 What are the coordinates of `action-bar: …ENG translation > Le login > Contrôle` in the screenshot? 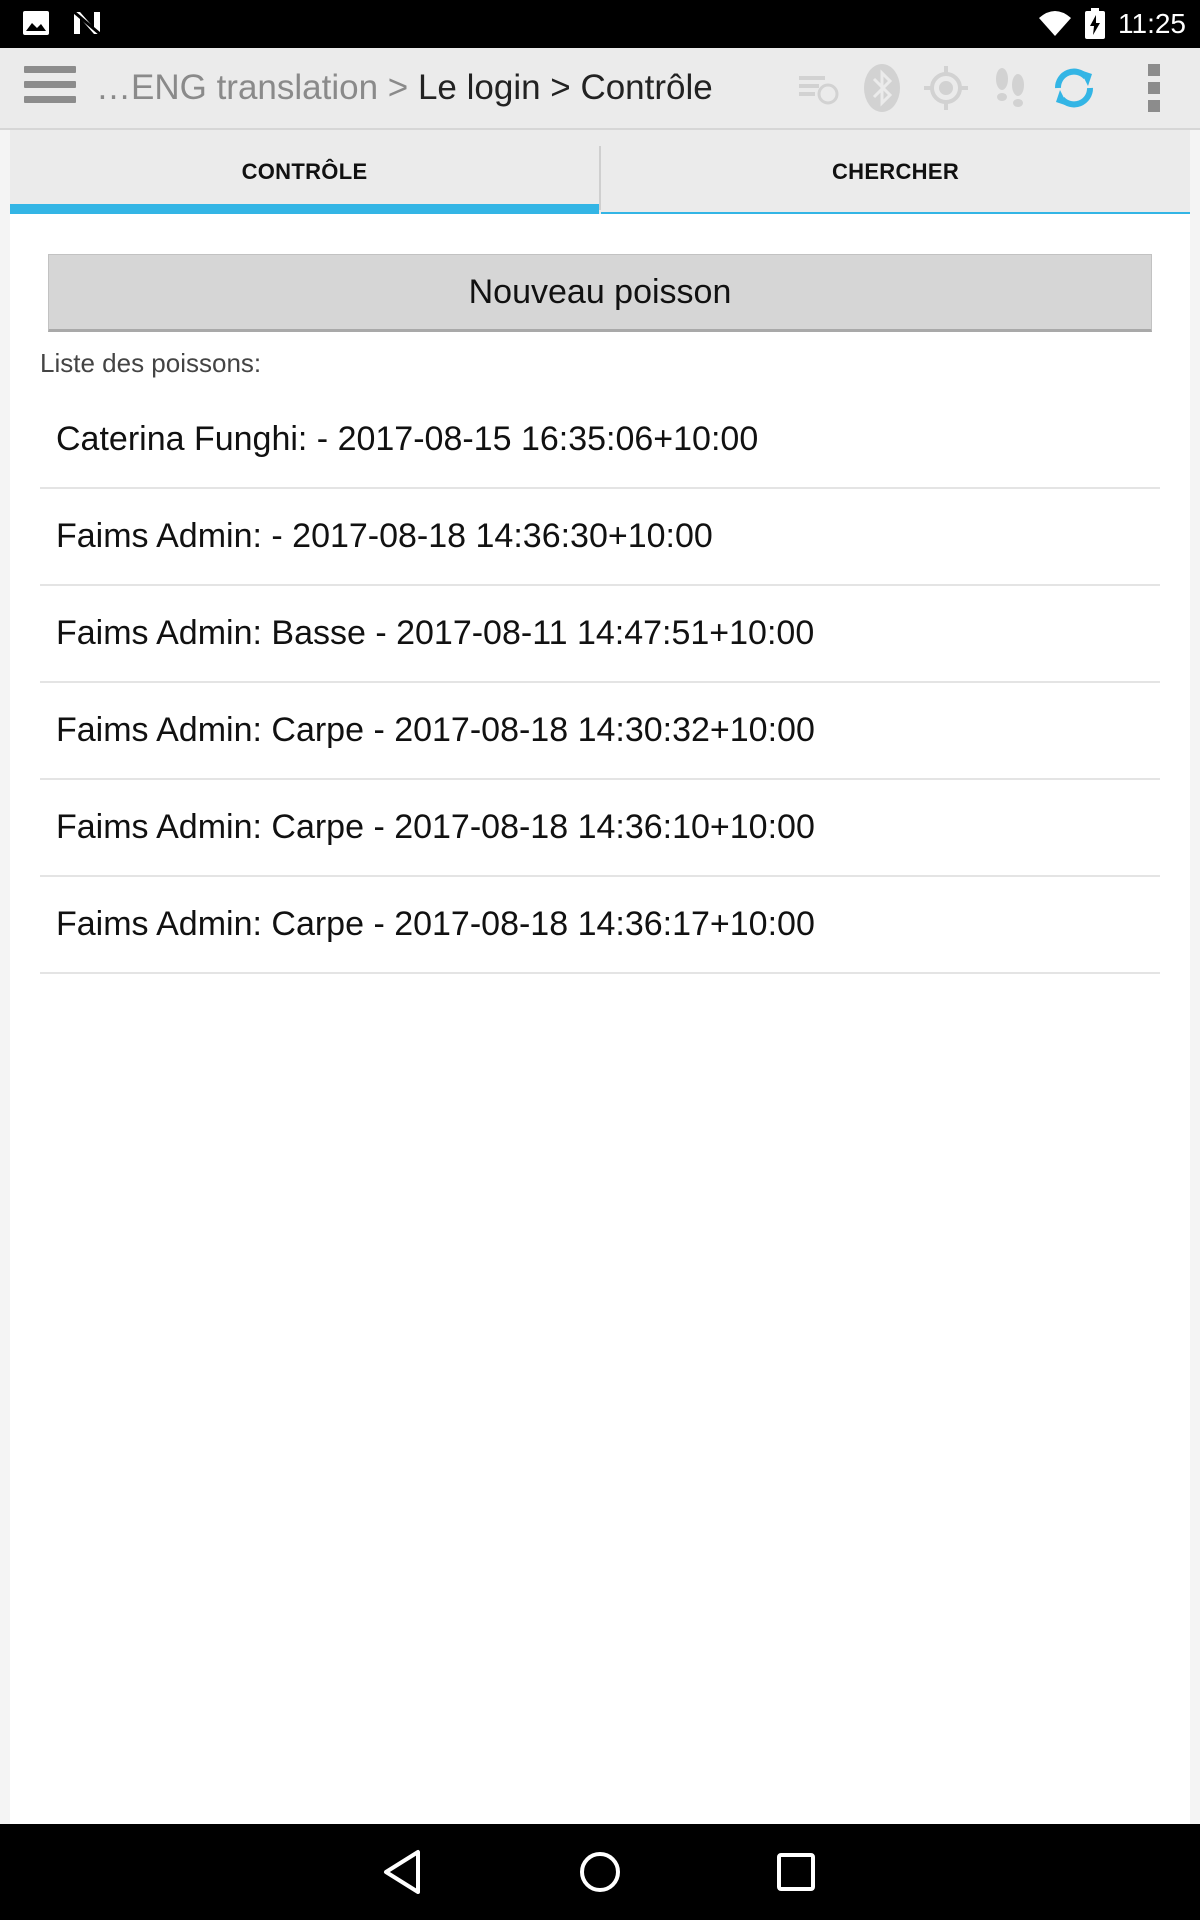 It's located at (600, 89).